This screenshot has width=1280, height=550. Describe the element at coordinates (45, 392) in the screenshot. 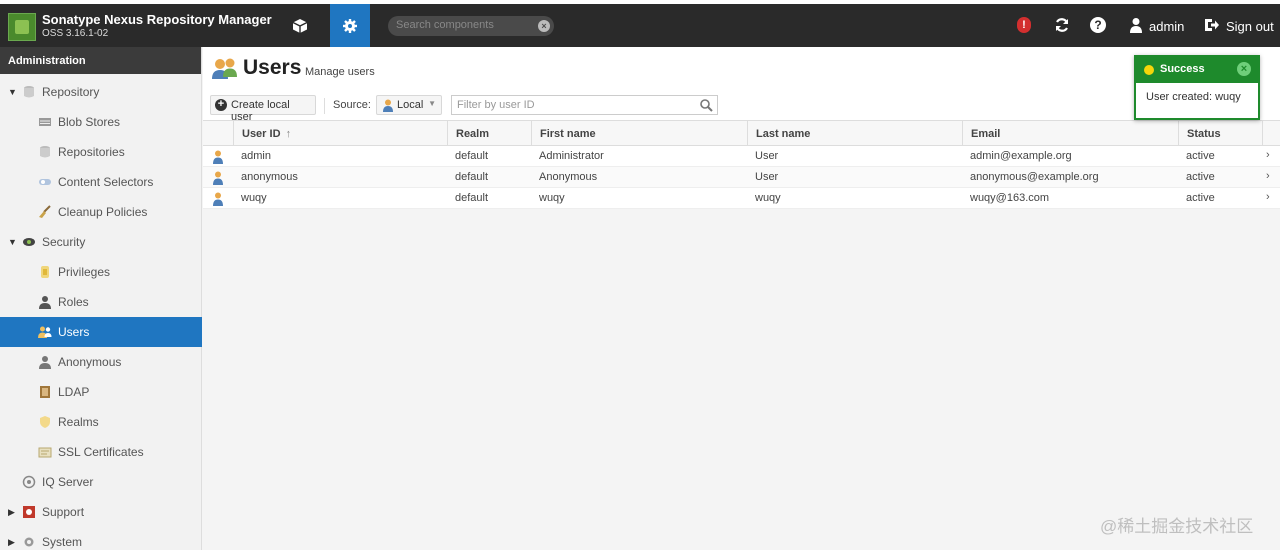

I see `address-book-icon` at that location.